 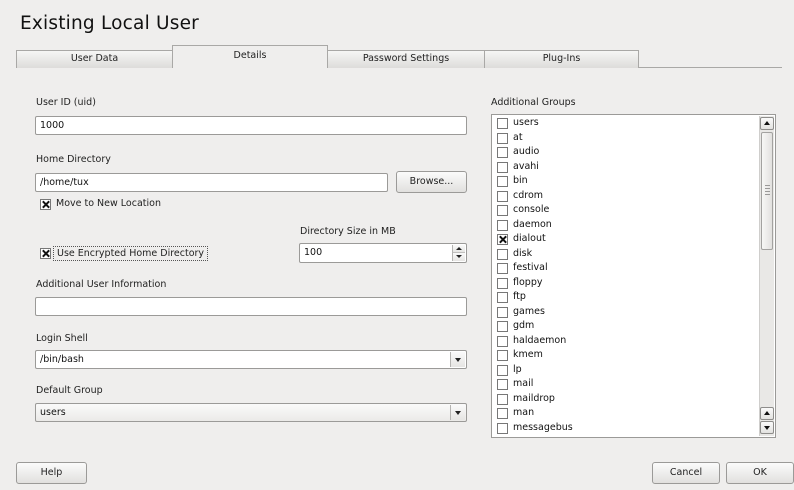 What do you see at coordinates (624, 181) in the screenshot?
I see `group-item: bin` at bounding box center [624, 181].